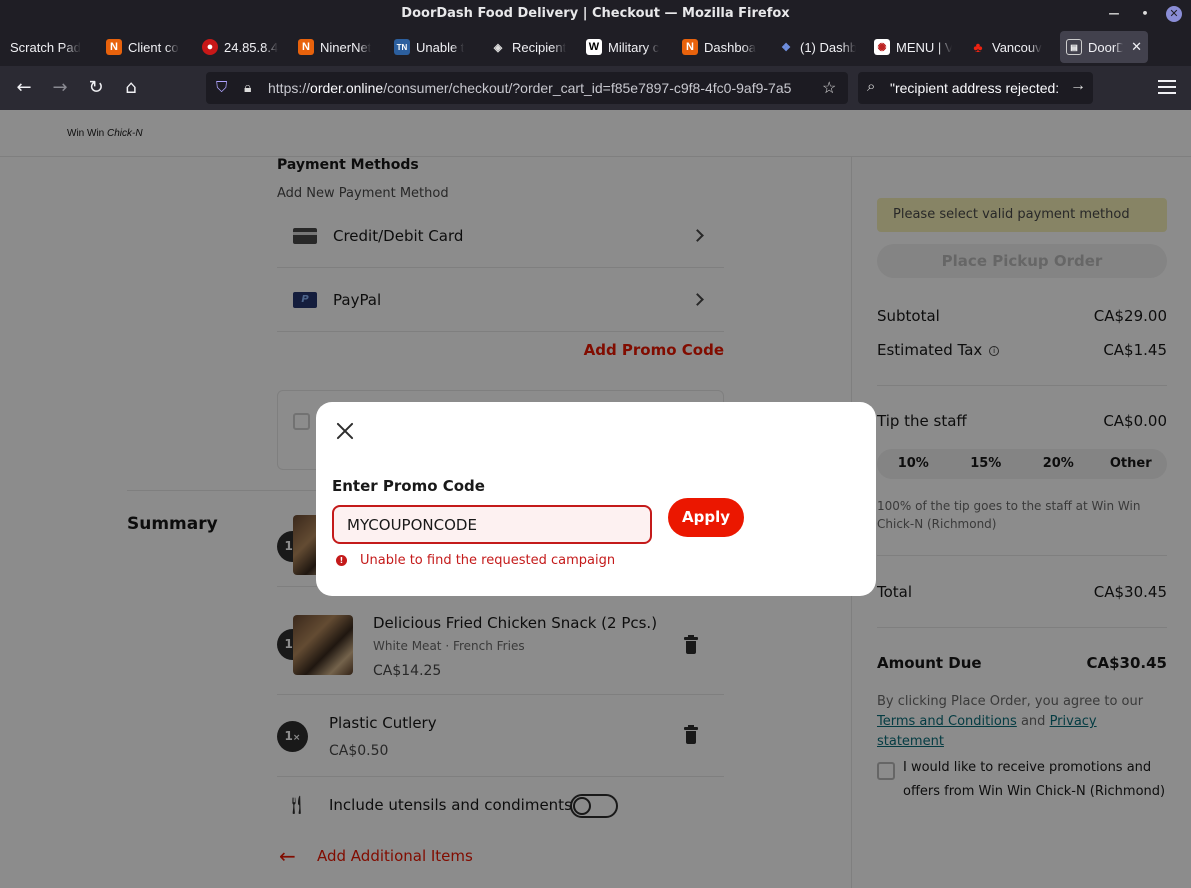  What do you see at coordinates (341, 560) in the screenshot?
I see `error-icon: !` at bounding box center [341, 560].